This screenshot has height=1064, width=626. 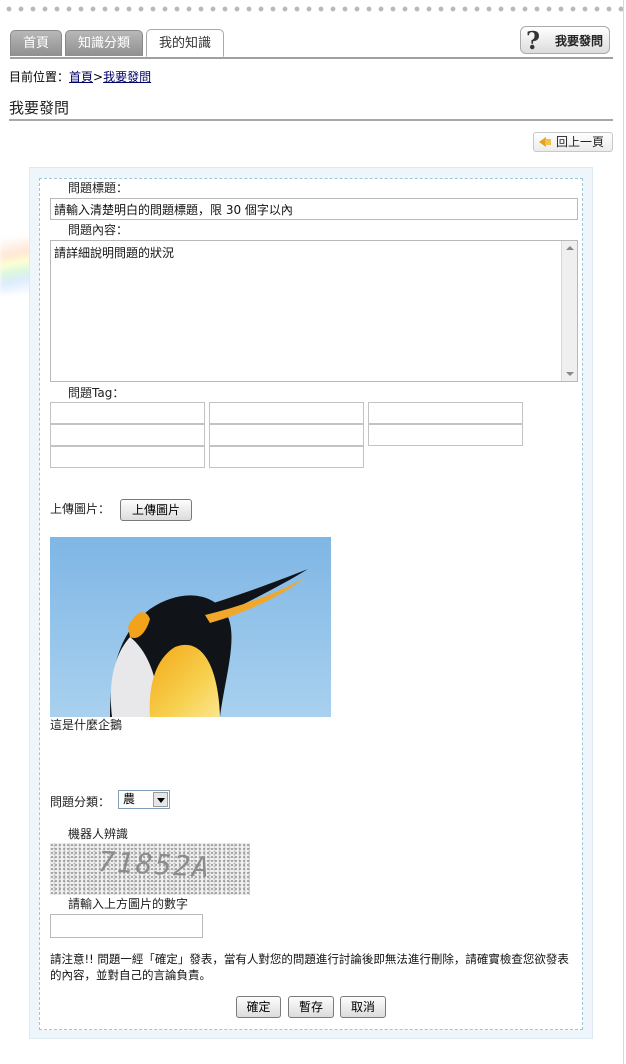 What do you see at coordinates (313, 7) in the screenshot?
I see `top-dotted-border` at bounding box center [313, 7].